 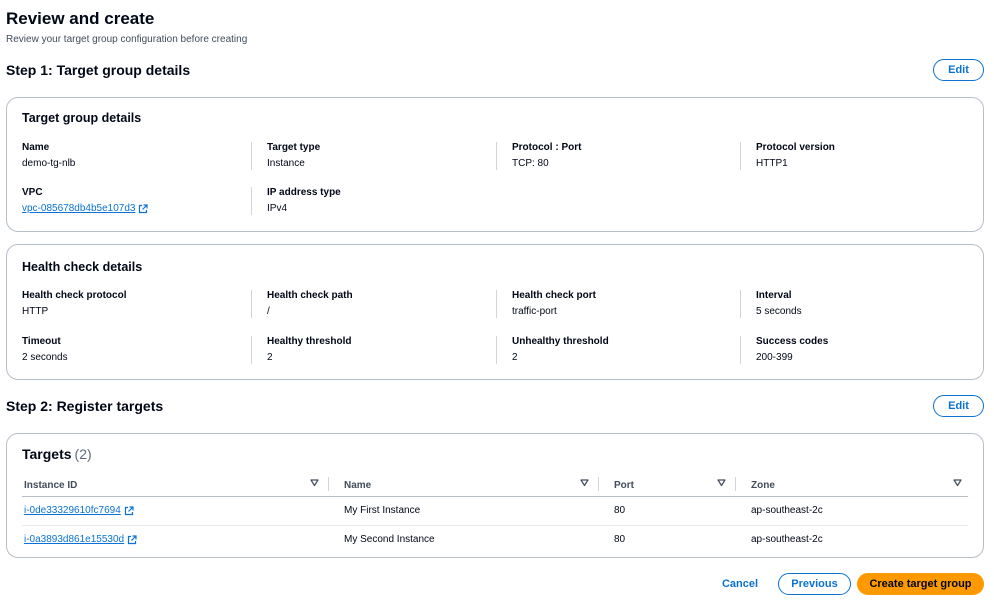 I want to click on card-title: Target group details, so click(x=82, y=118).